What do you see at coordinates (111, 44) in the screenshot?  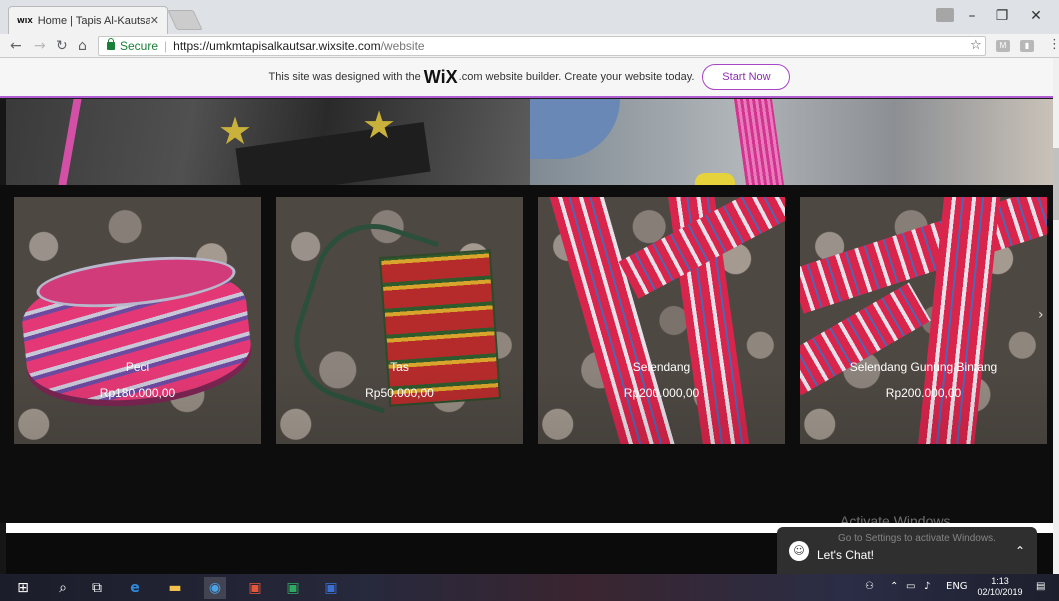 I see `lock-icon` at bounding box center [111, 44].